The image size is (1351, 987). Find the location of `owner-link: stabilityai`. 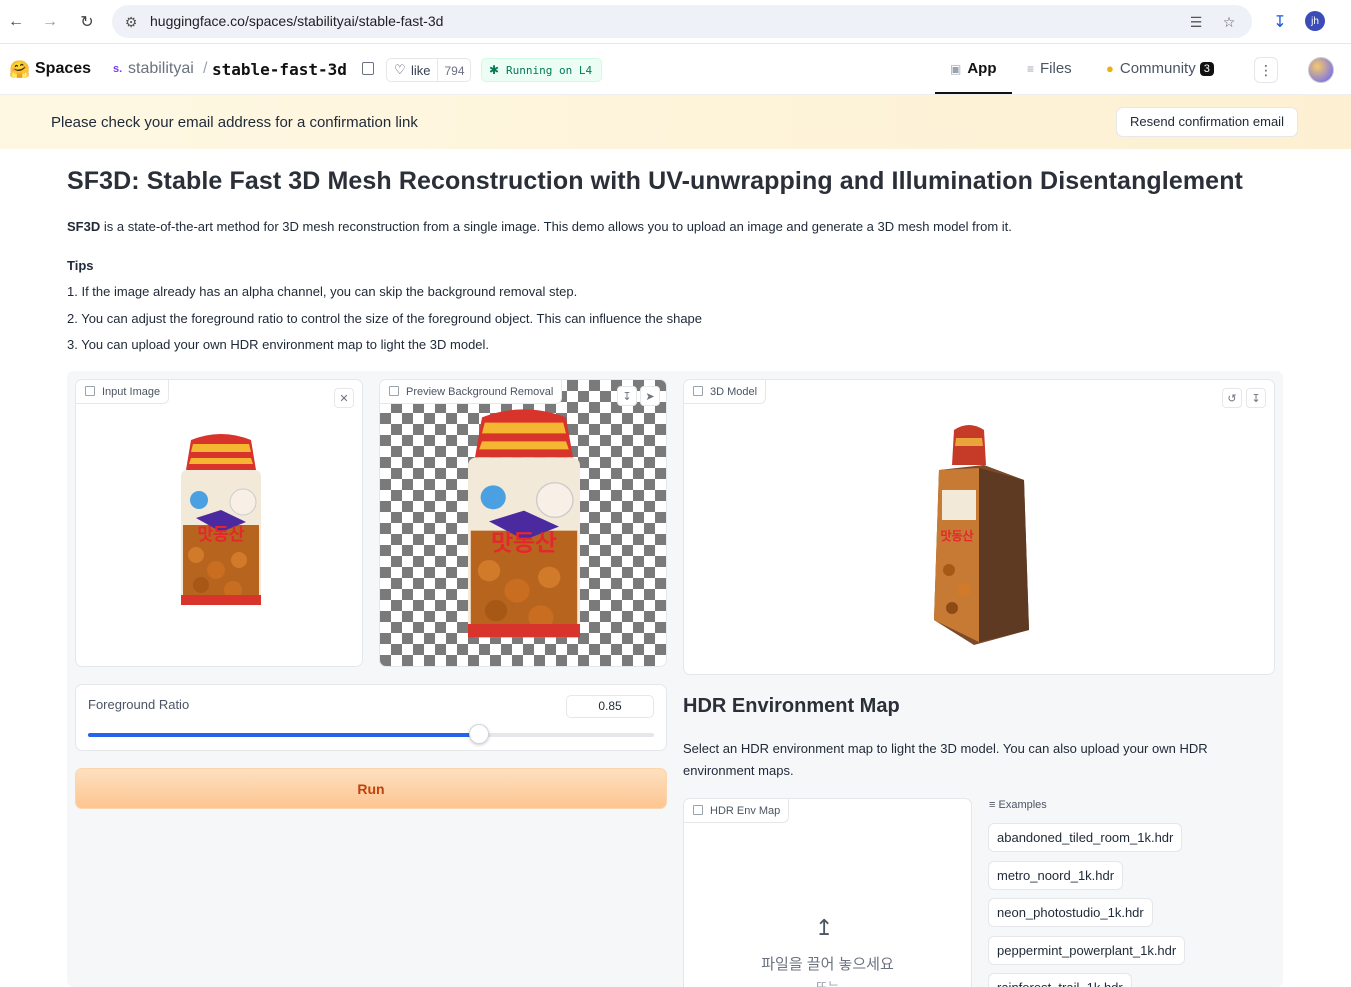

owner-link: stabilityai is located at coordinates (161, 69).